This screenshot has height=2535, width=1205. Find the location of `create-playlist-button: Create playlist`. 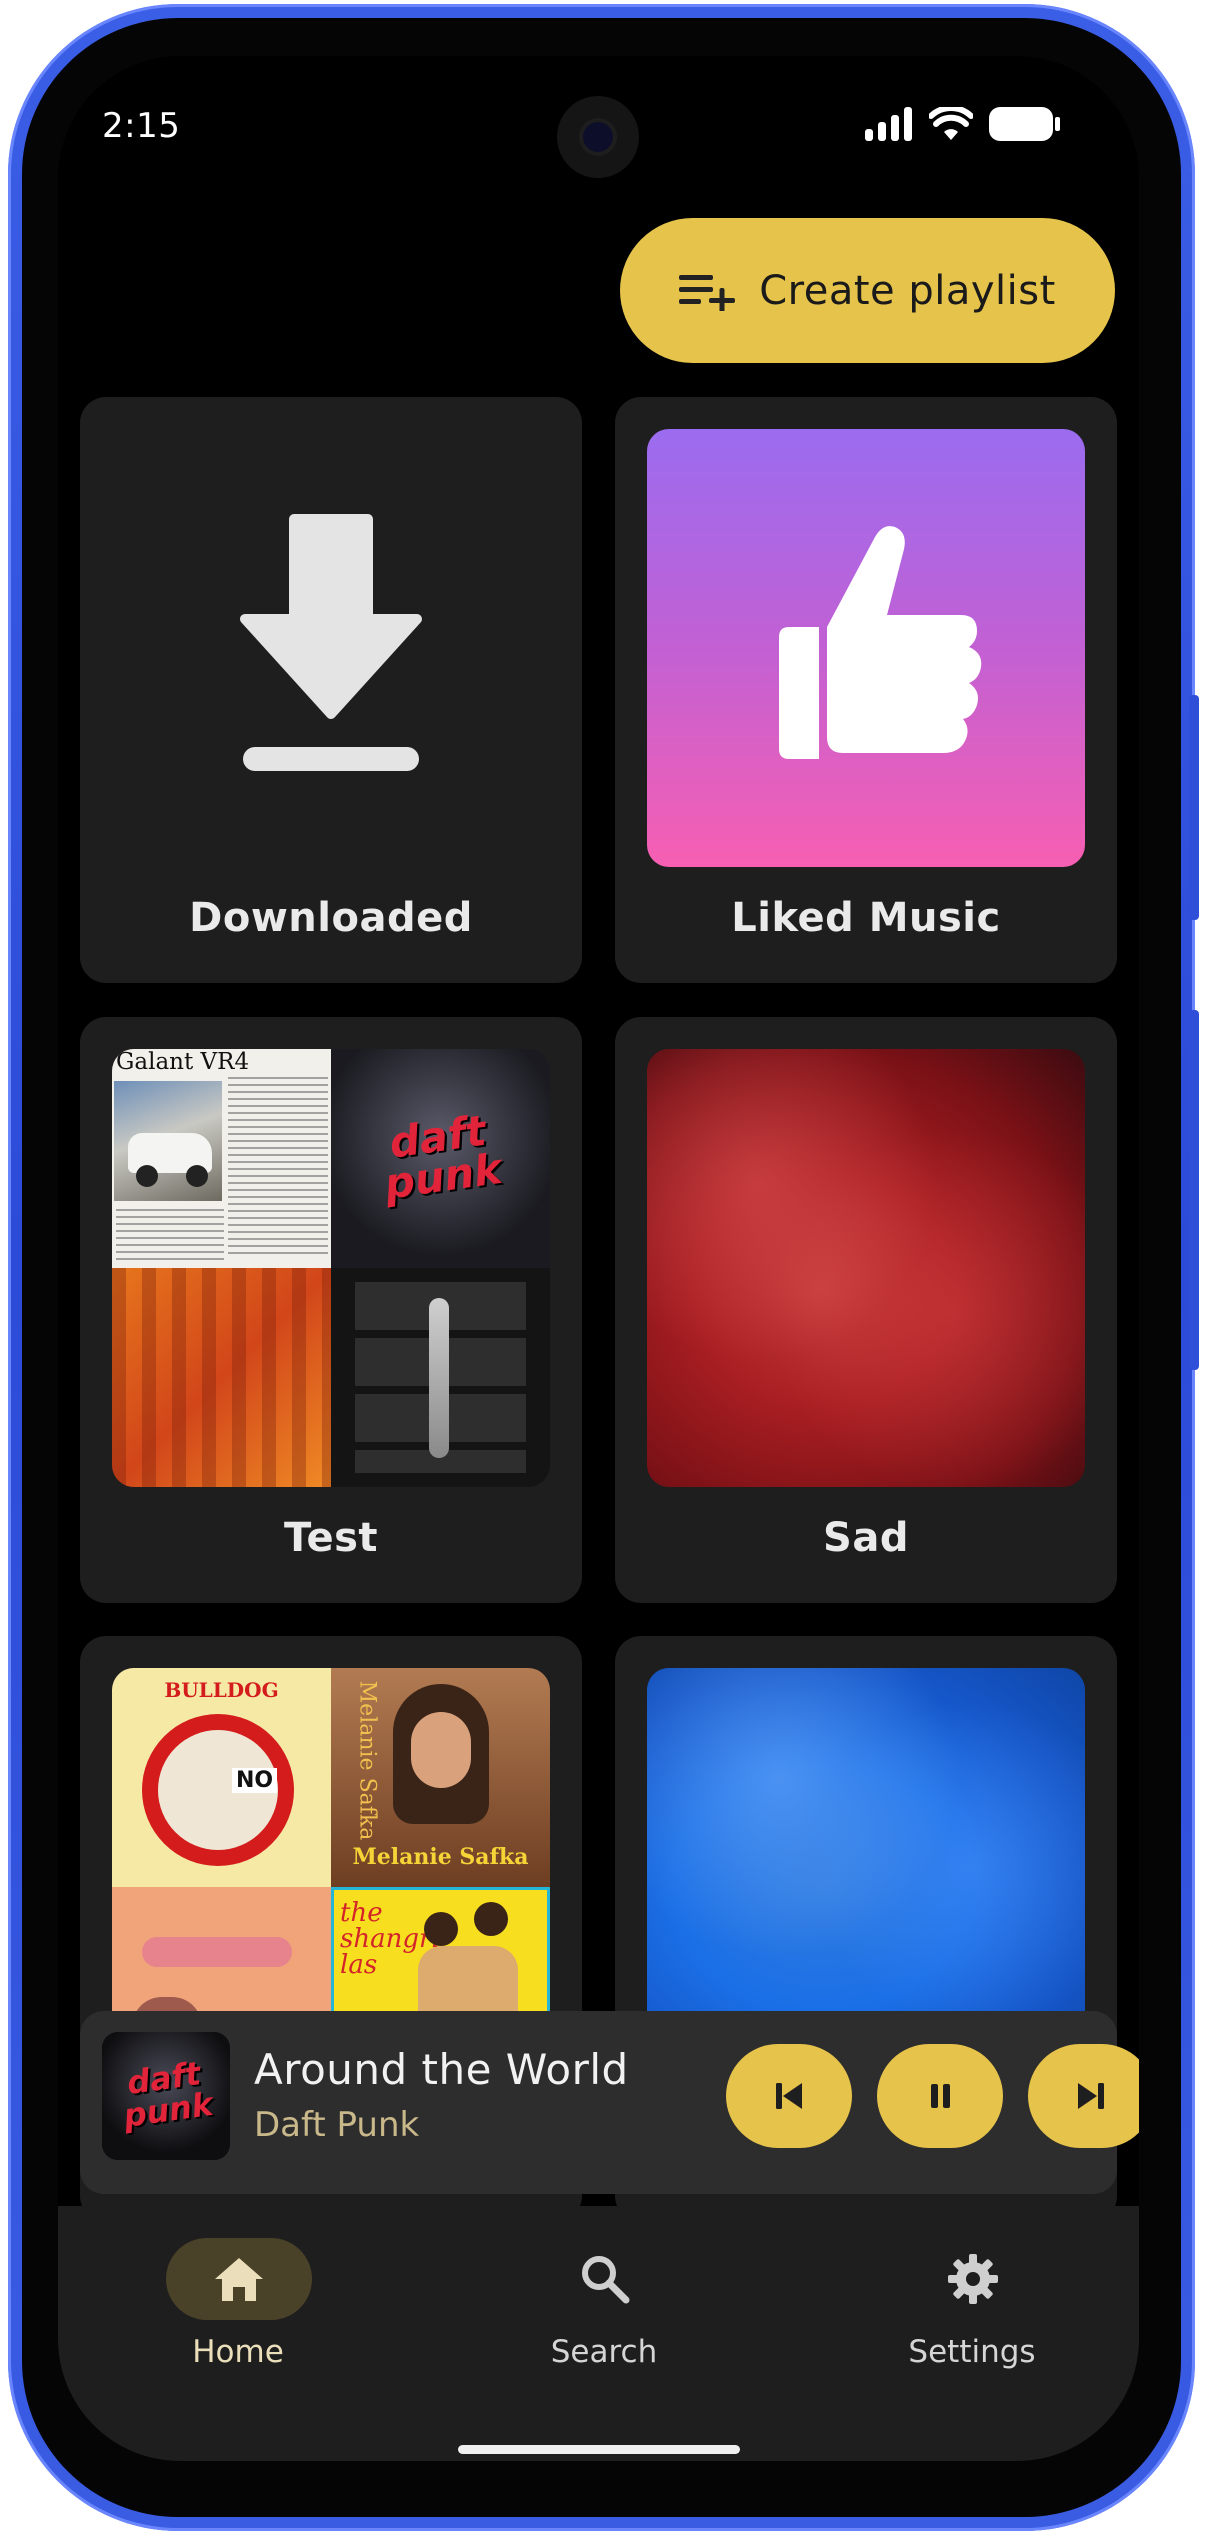

create-playlist-button: Create playlist is located at coordinates (867, 290).